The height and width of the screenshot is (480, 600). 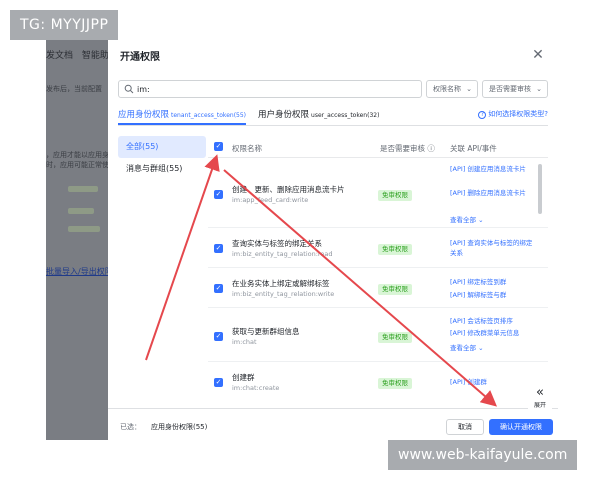 I want to click on selected-value: 应用身份权限(55), so click(x=179, y=427).